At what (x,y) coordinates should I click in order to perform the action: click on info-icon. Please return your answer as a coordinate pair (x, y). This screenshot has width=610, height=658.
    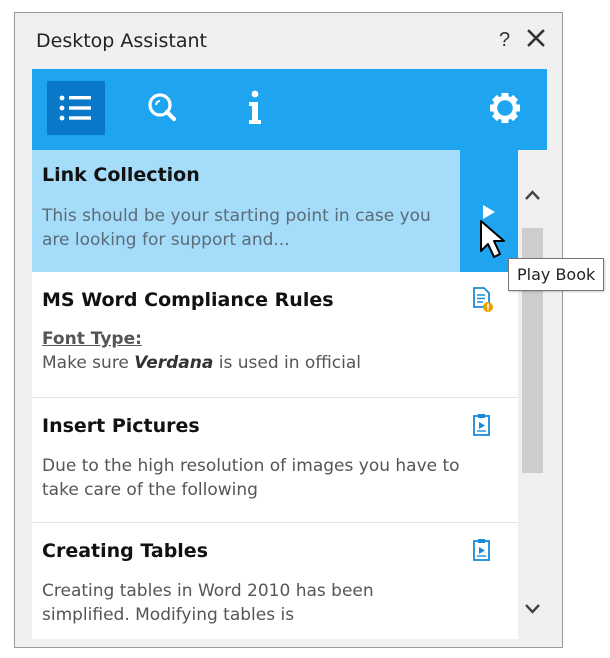
    Looking at the image, I should click on (255, 107).